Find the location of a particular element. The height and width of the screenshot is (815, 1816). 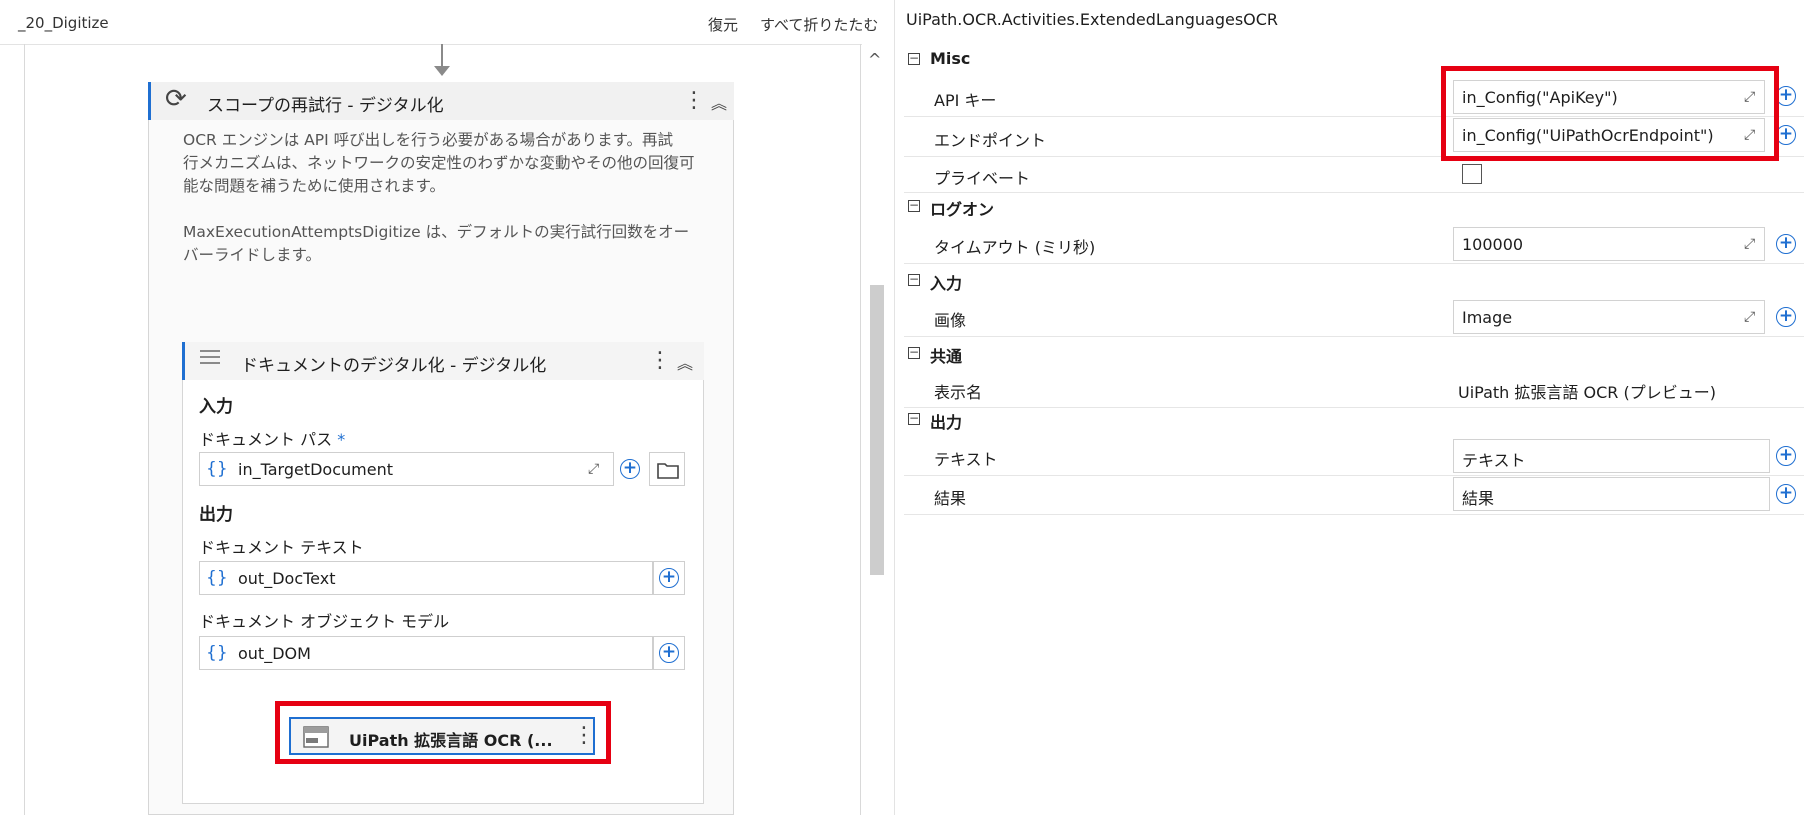

dom-field: {} out_DOM is located at coordinates (426, 653).